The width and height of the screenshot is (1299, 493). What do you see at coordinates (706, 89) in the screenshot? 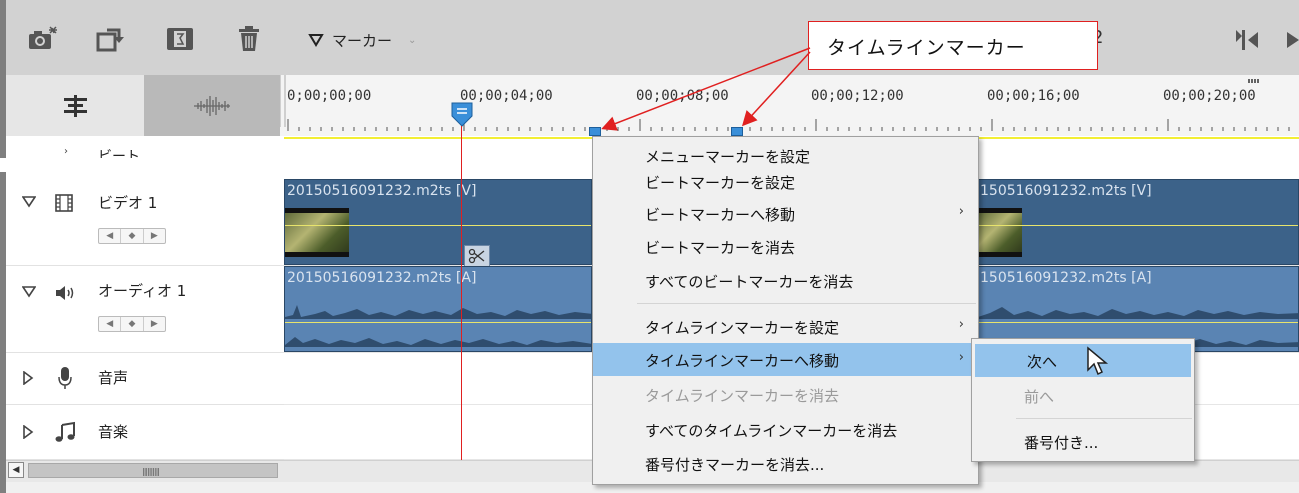
I see `callout-arrows` at bounding box center [706, 89].